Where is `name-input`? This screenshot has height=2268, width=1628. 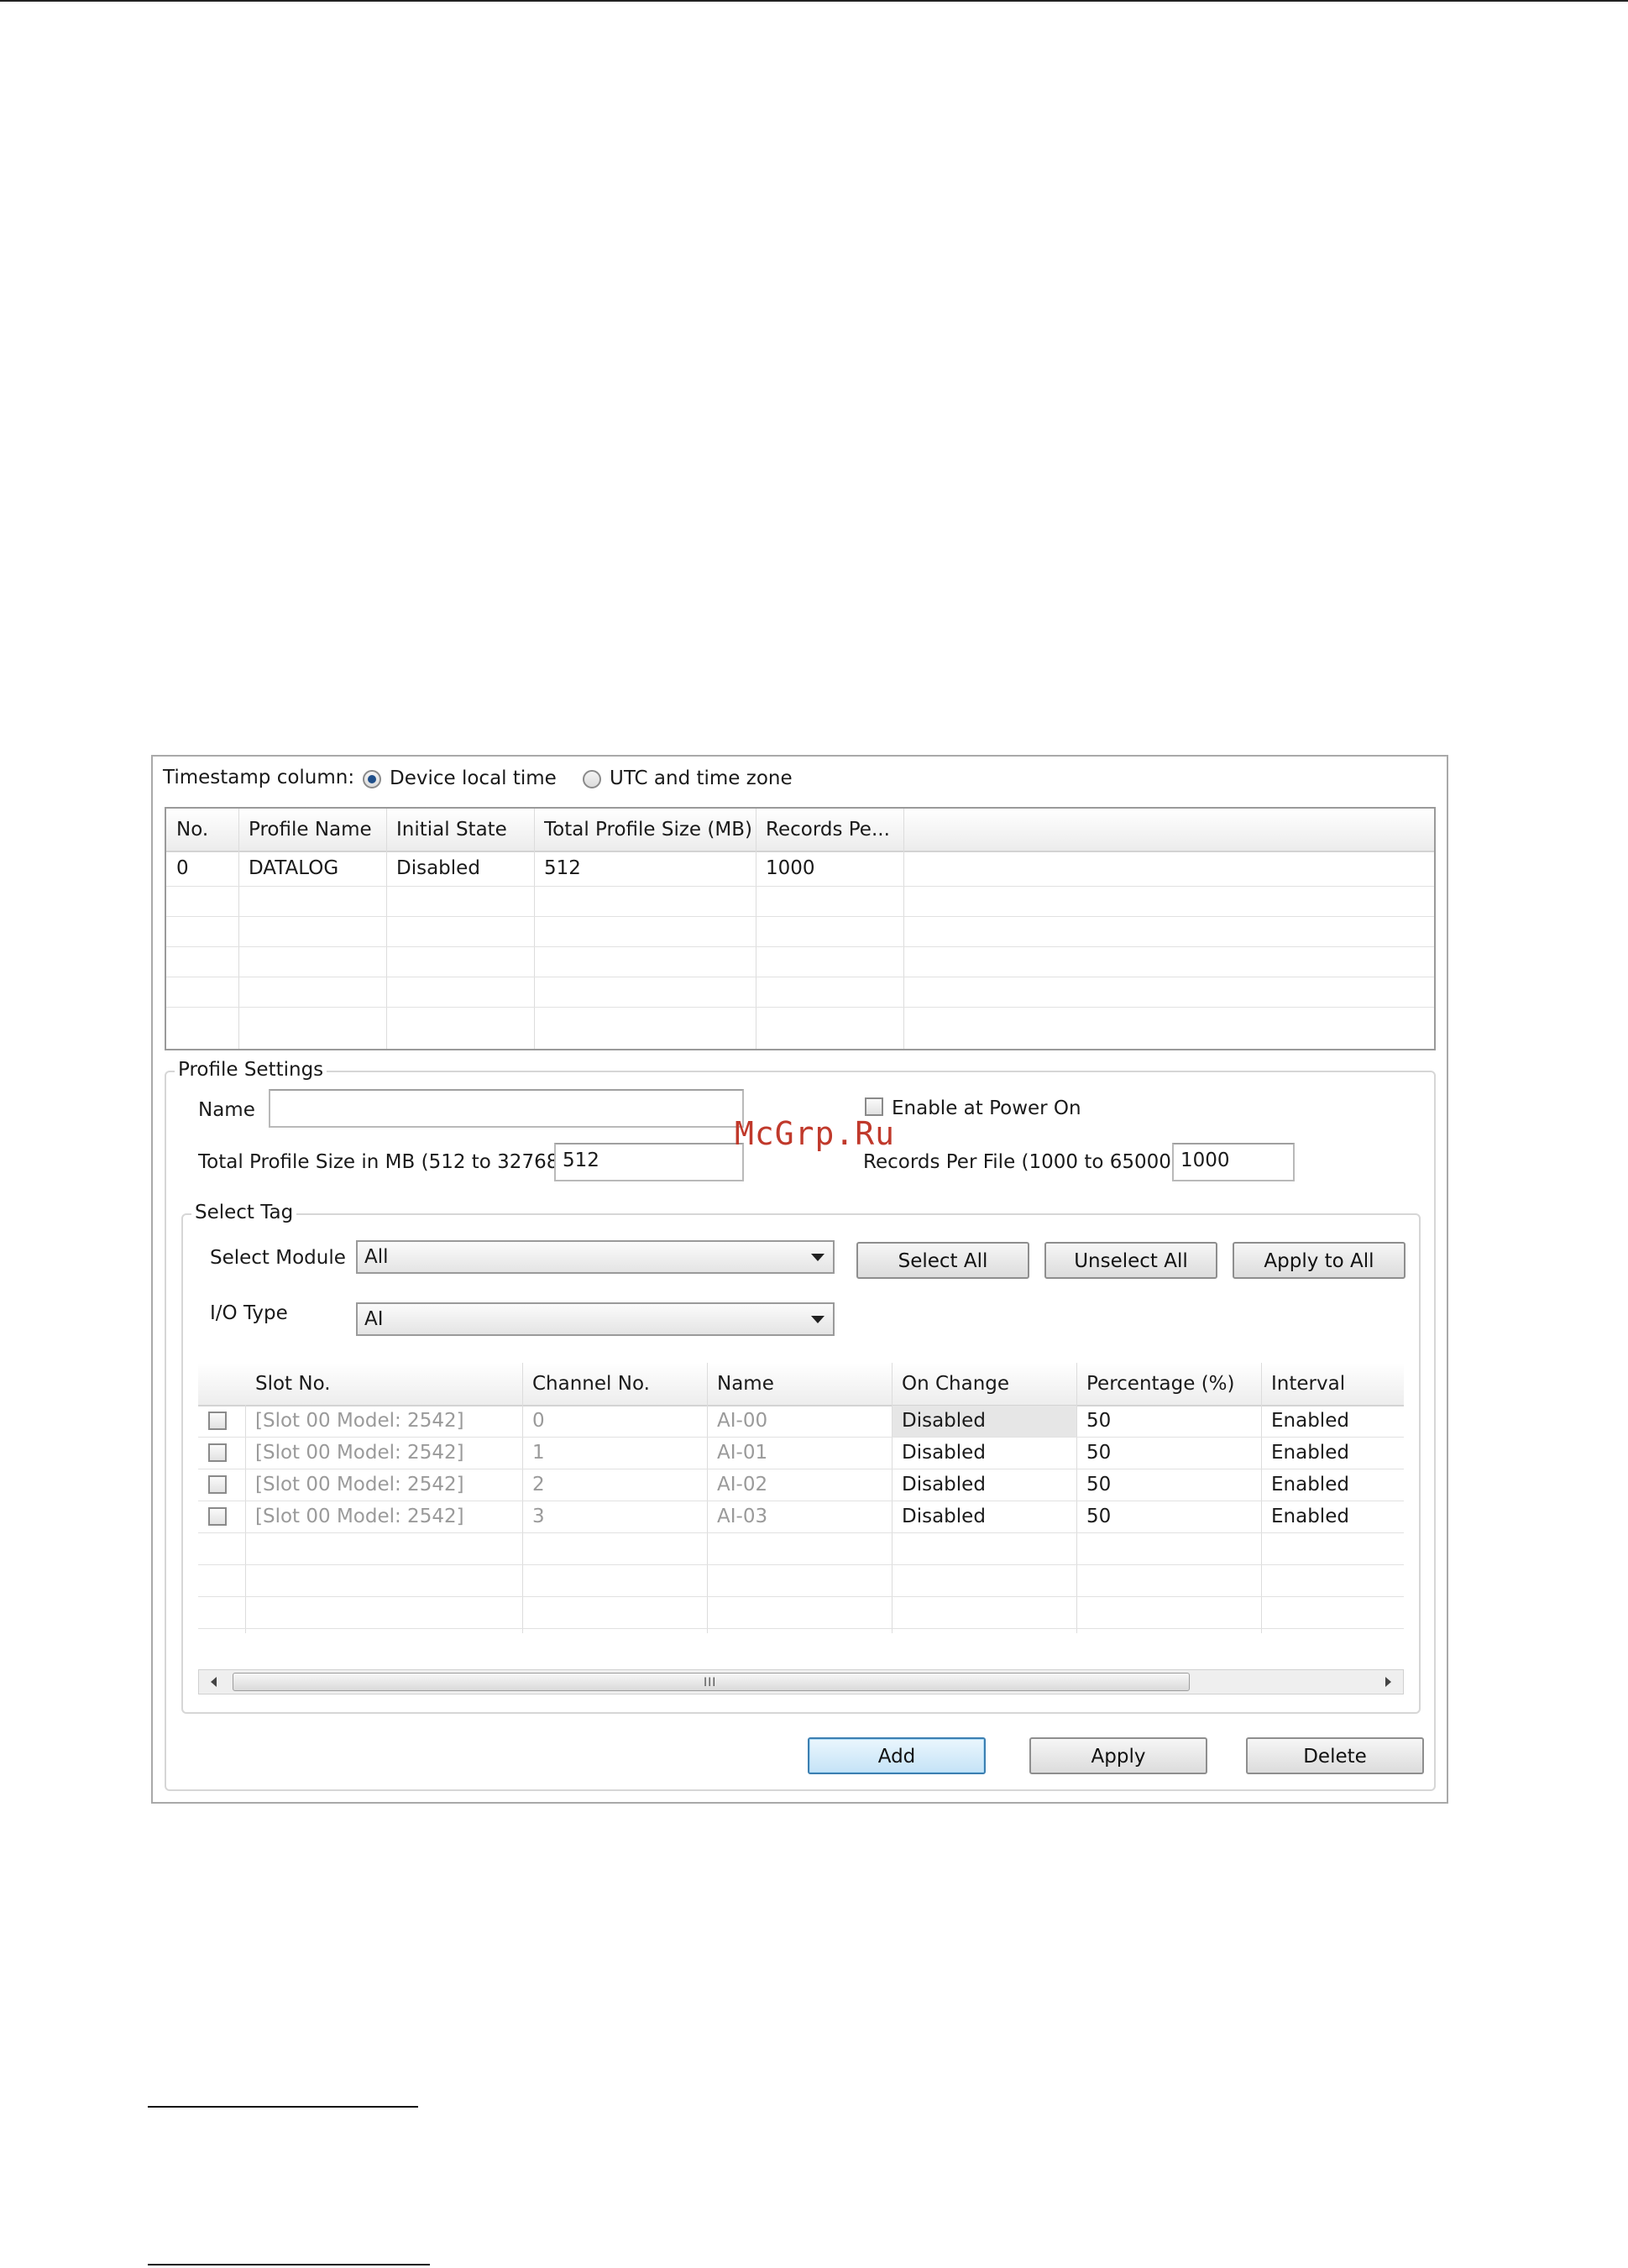
name-input is located at coordinates (506, 1109).